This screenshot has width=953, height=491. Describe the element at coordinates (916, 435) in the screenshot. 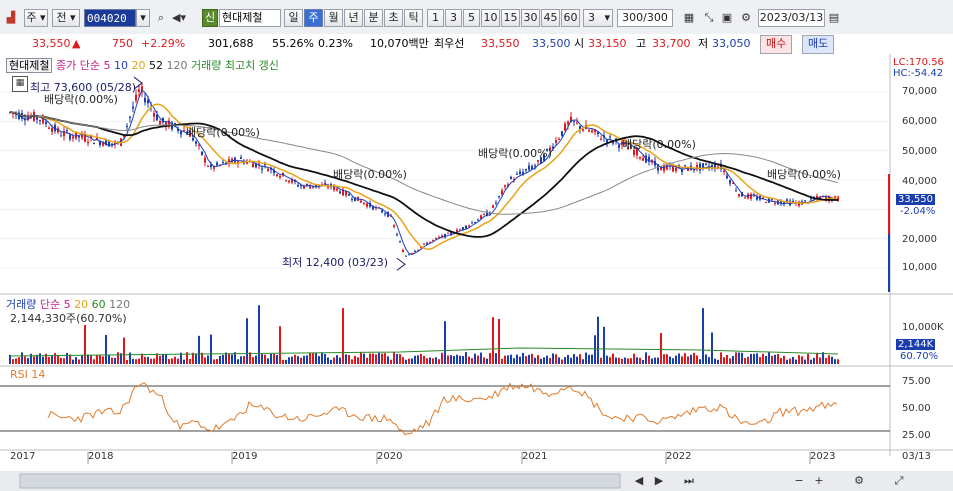

I see `rsi-tick: 25.00` at that location.